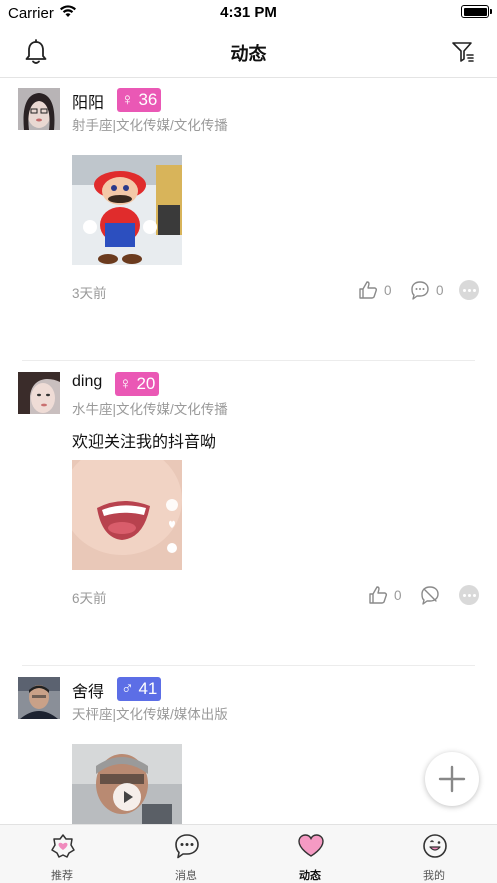  I want to click on username: 舍得, so click(88, 690).